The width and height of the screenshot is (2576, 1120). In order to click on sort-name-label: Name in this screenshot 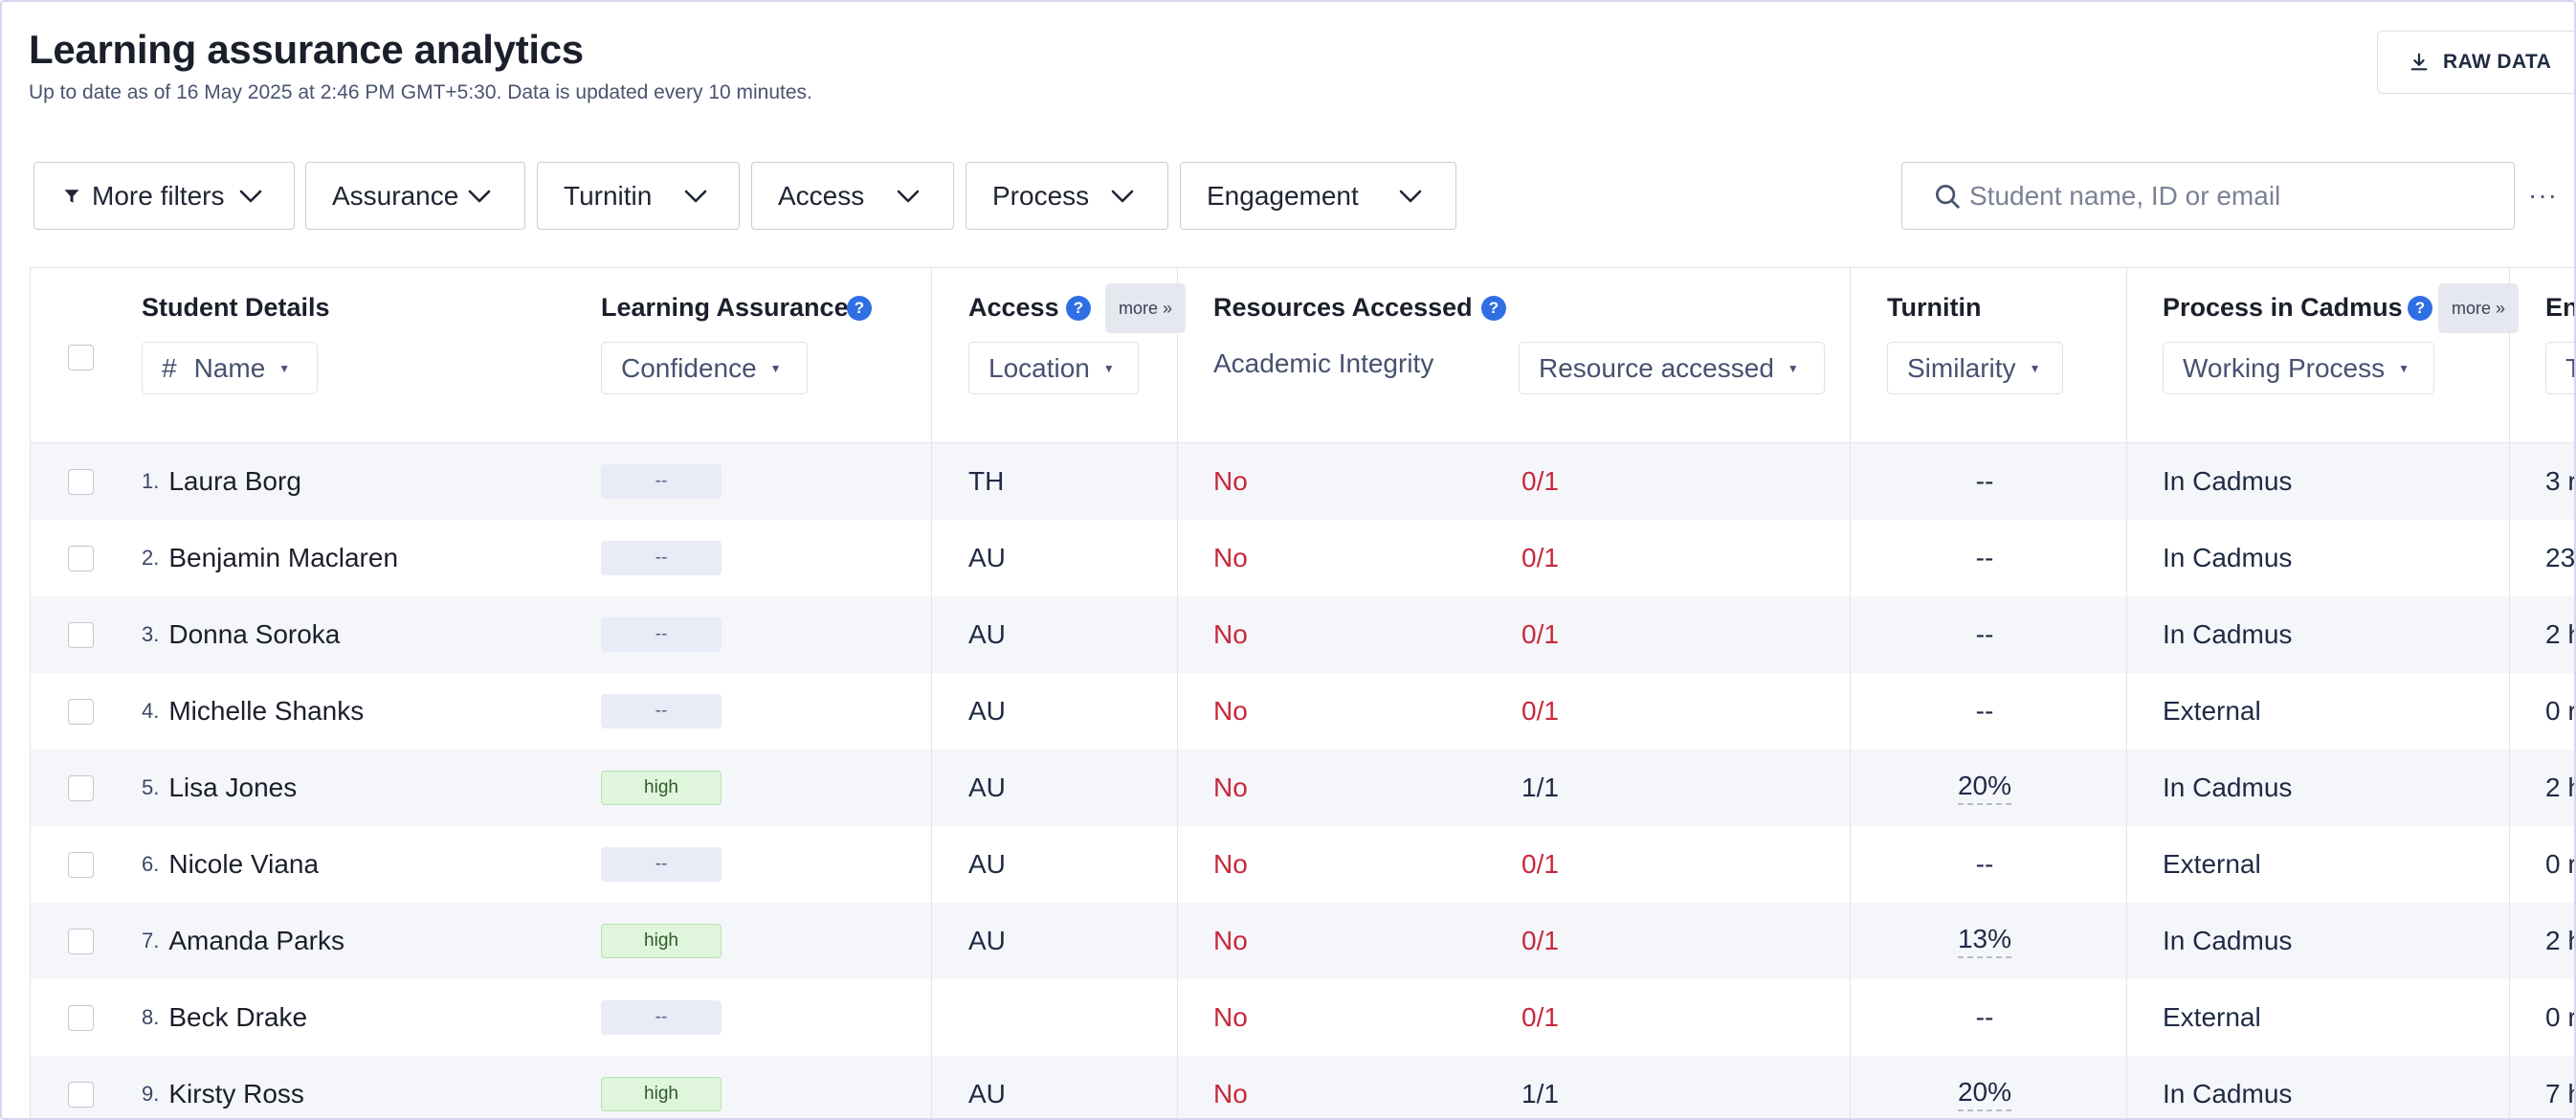, I will do `click(229, 367)`.